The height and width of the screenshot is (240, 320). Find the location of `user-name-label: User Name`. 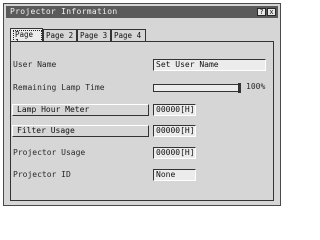

user-name-label: User Name is located at coordinates (35, 64).